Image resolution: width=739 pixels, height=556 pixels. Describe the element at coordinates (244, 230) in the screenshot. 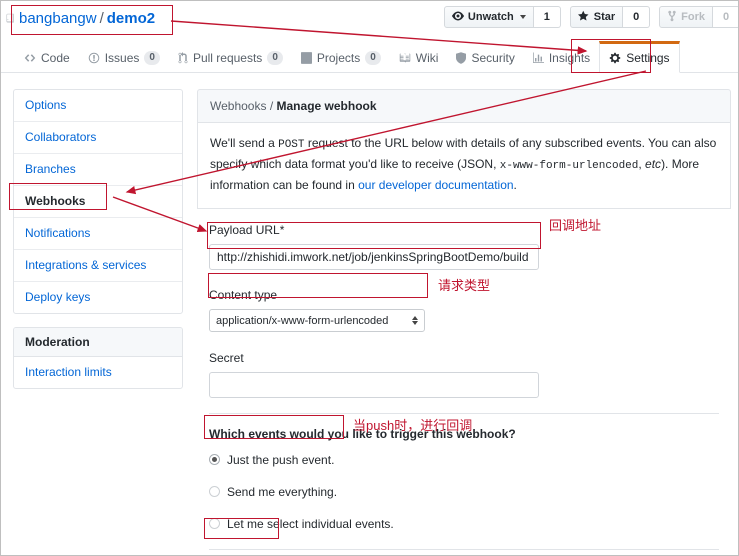

I see `payload-url-label-text: Payload URL` at that location.